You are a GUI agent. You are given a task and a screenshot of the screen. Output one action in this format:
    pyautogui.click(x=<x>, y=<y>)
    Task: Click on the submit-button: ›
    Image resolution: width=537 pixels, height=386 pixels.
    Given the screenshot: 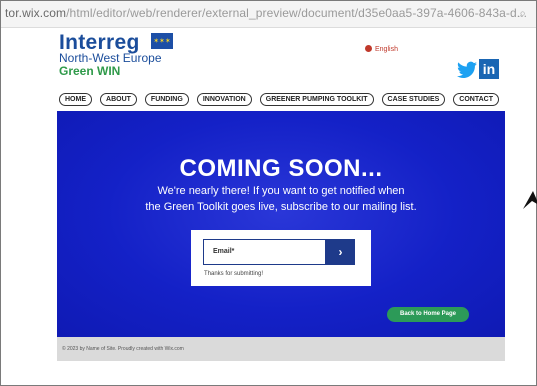 What is the action you would take?
    pyautogui.click(x=340, y=252)
    